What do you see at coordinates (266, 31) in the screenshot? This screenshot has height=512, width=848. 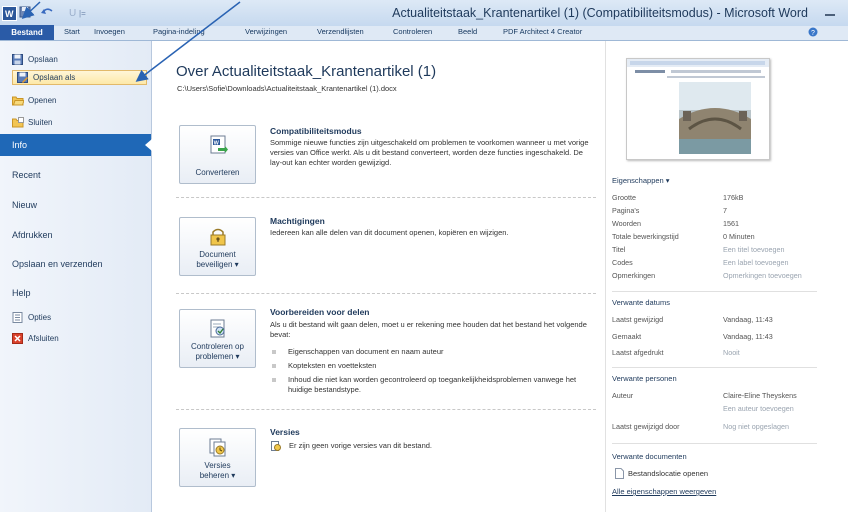 I see `tab-verwijzingen: Verwijzingen` at bounding box center [266, 31].